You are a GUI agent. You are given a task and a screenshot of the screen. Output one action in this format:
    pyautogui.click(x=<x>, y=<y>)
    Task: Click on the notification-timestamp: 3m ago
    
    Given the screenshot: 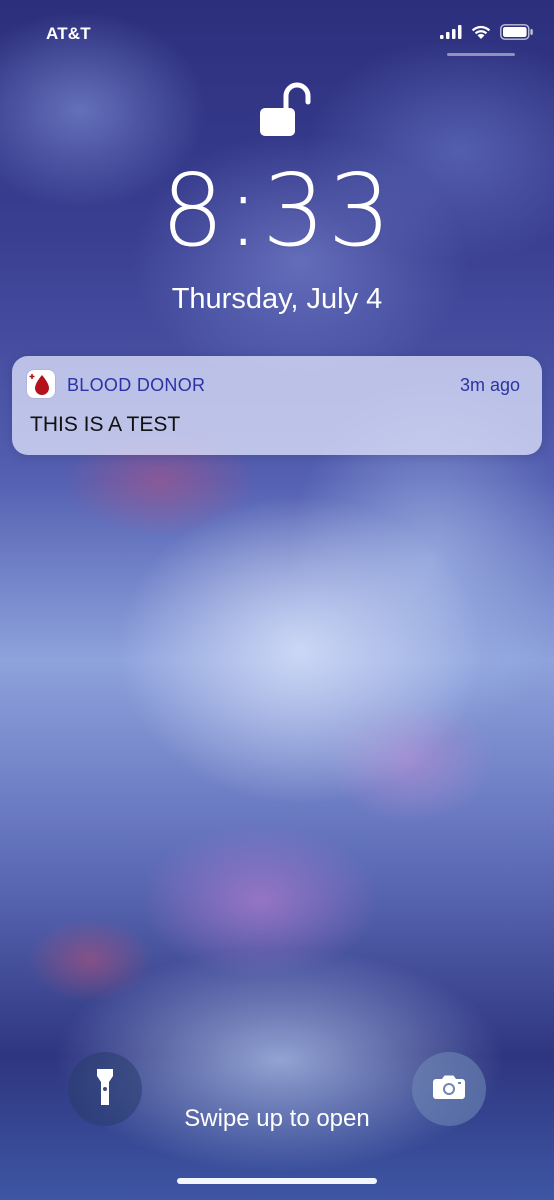 What is the action you would take?
    pyautogui.click(x=489, y=385)
    